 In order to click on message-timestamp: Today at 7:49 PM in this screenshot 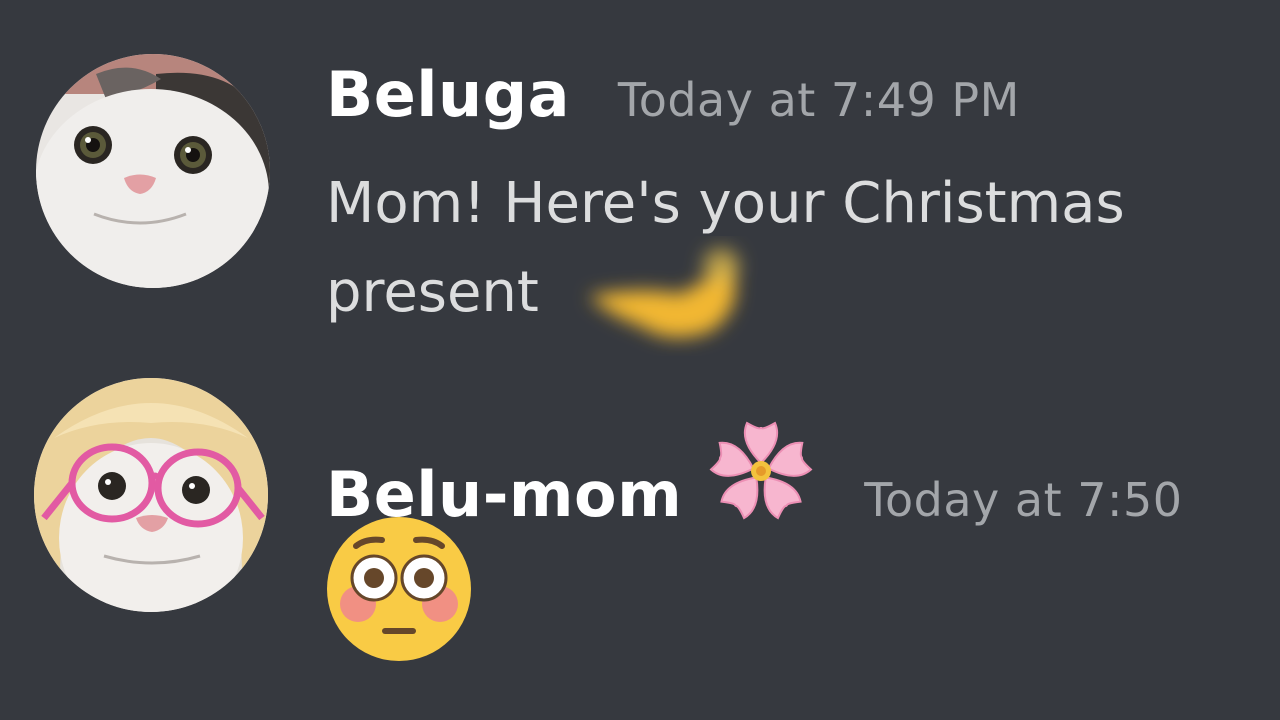, I will do `click(818, 100)`.